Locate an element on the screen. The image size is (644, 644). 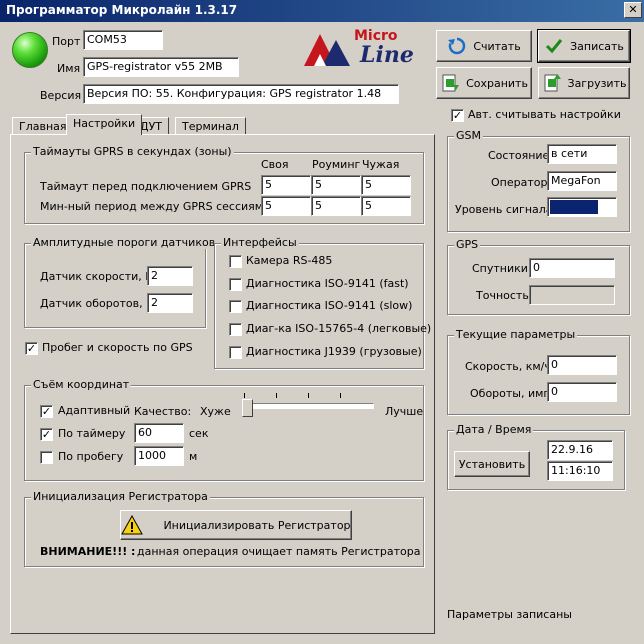
set-time-button: Установить is located at coordinates (492, 464).